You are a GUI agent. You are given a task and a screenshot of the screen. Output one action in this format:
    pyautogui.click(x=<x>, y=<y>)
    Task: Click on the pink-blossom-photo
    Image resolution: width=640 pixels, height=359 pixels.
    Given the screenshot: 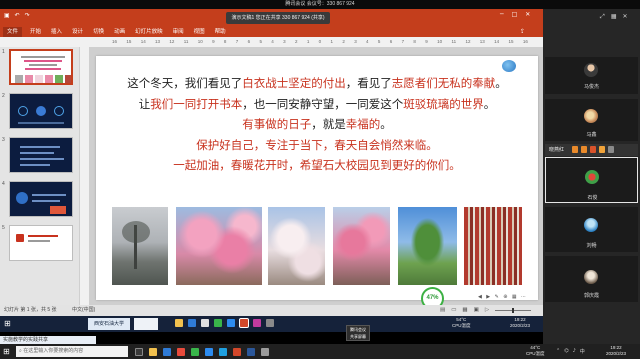 What is the action you would take?
    pyautogui.click(x=219, y=246)
    